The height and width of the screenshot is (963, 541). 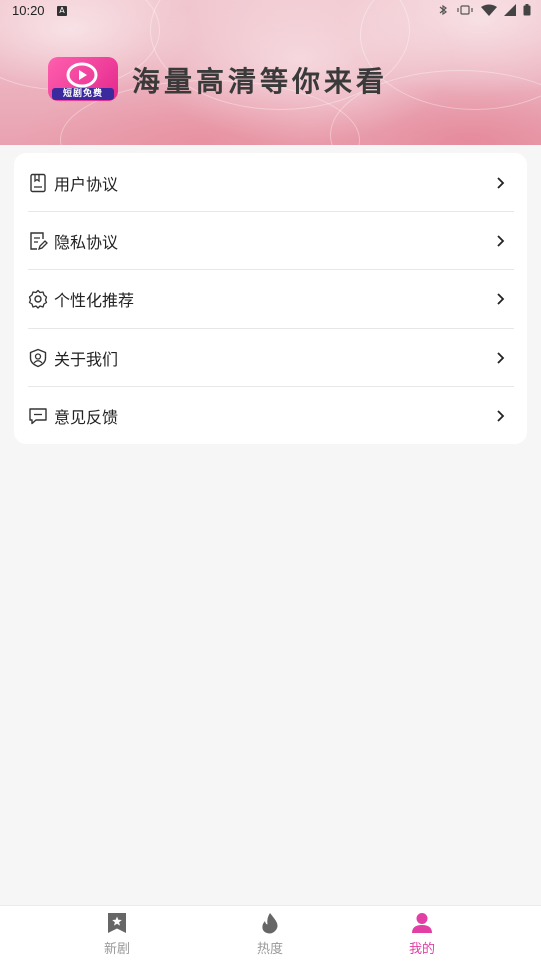 I want to click on menu-item-user-agreement: 用户协议, so click(x=271, y=183).